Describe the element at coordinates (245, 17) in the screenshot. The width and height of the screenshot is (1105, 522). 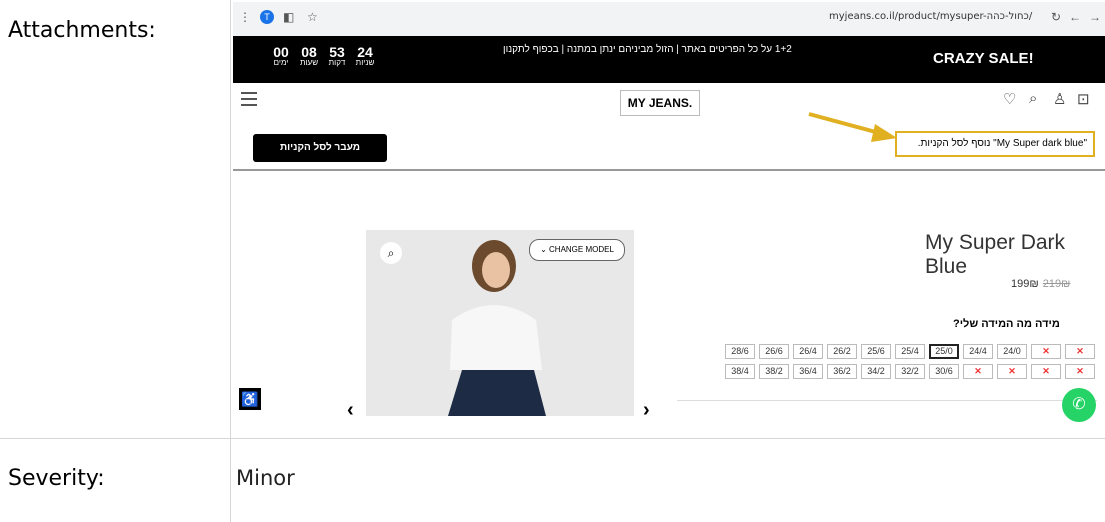
I see `menu-dots-icon: ⋮` at that location.